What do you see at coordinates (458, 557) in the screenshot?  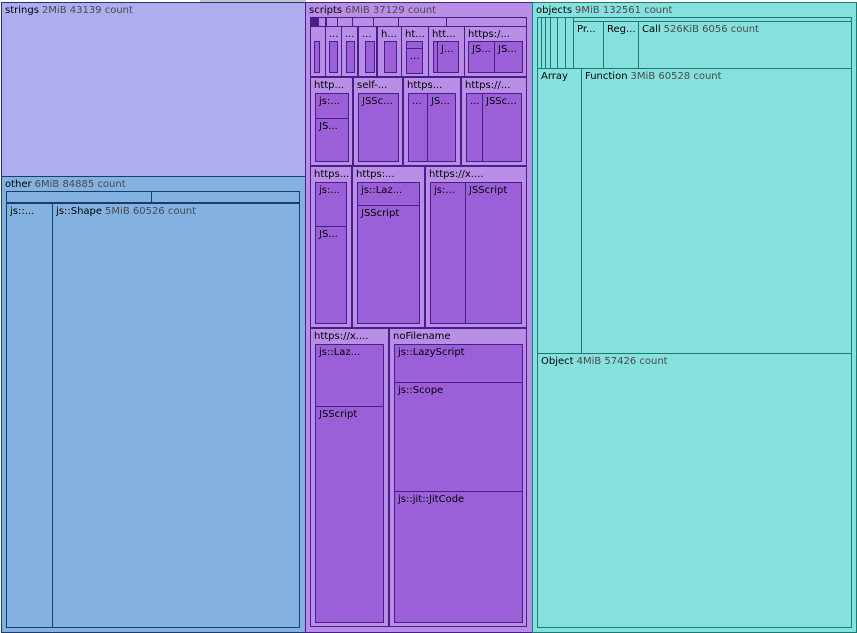 I see `scripts-nf-jitcode: js::jit::JitCode` at bounding box center [458, 557].